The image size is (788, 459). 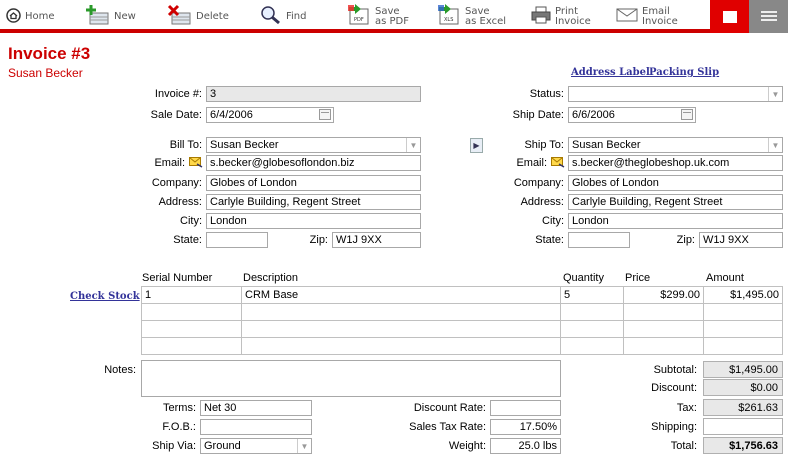 I want to click on ship-address-field: Carlyle Building, Regent Street, so click(x=675, y=202).